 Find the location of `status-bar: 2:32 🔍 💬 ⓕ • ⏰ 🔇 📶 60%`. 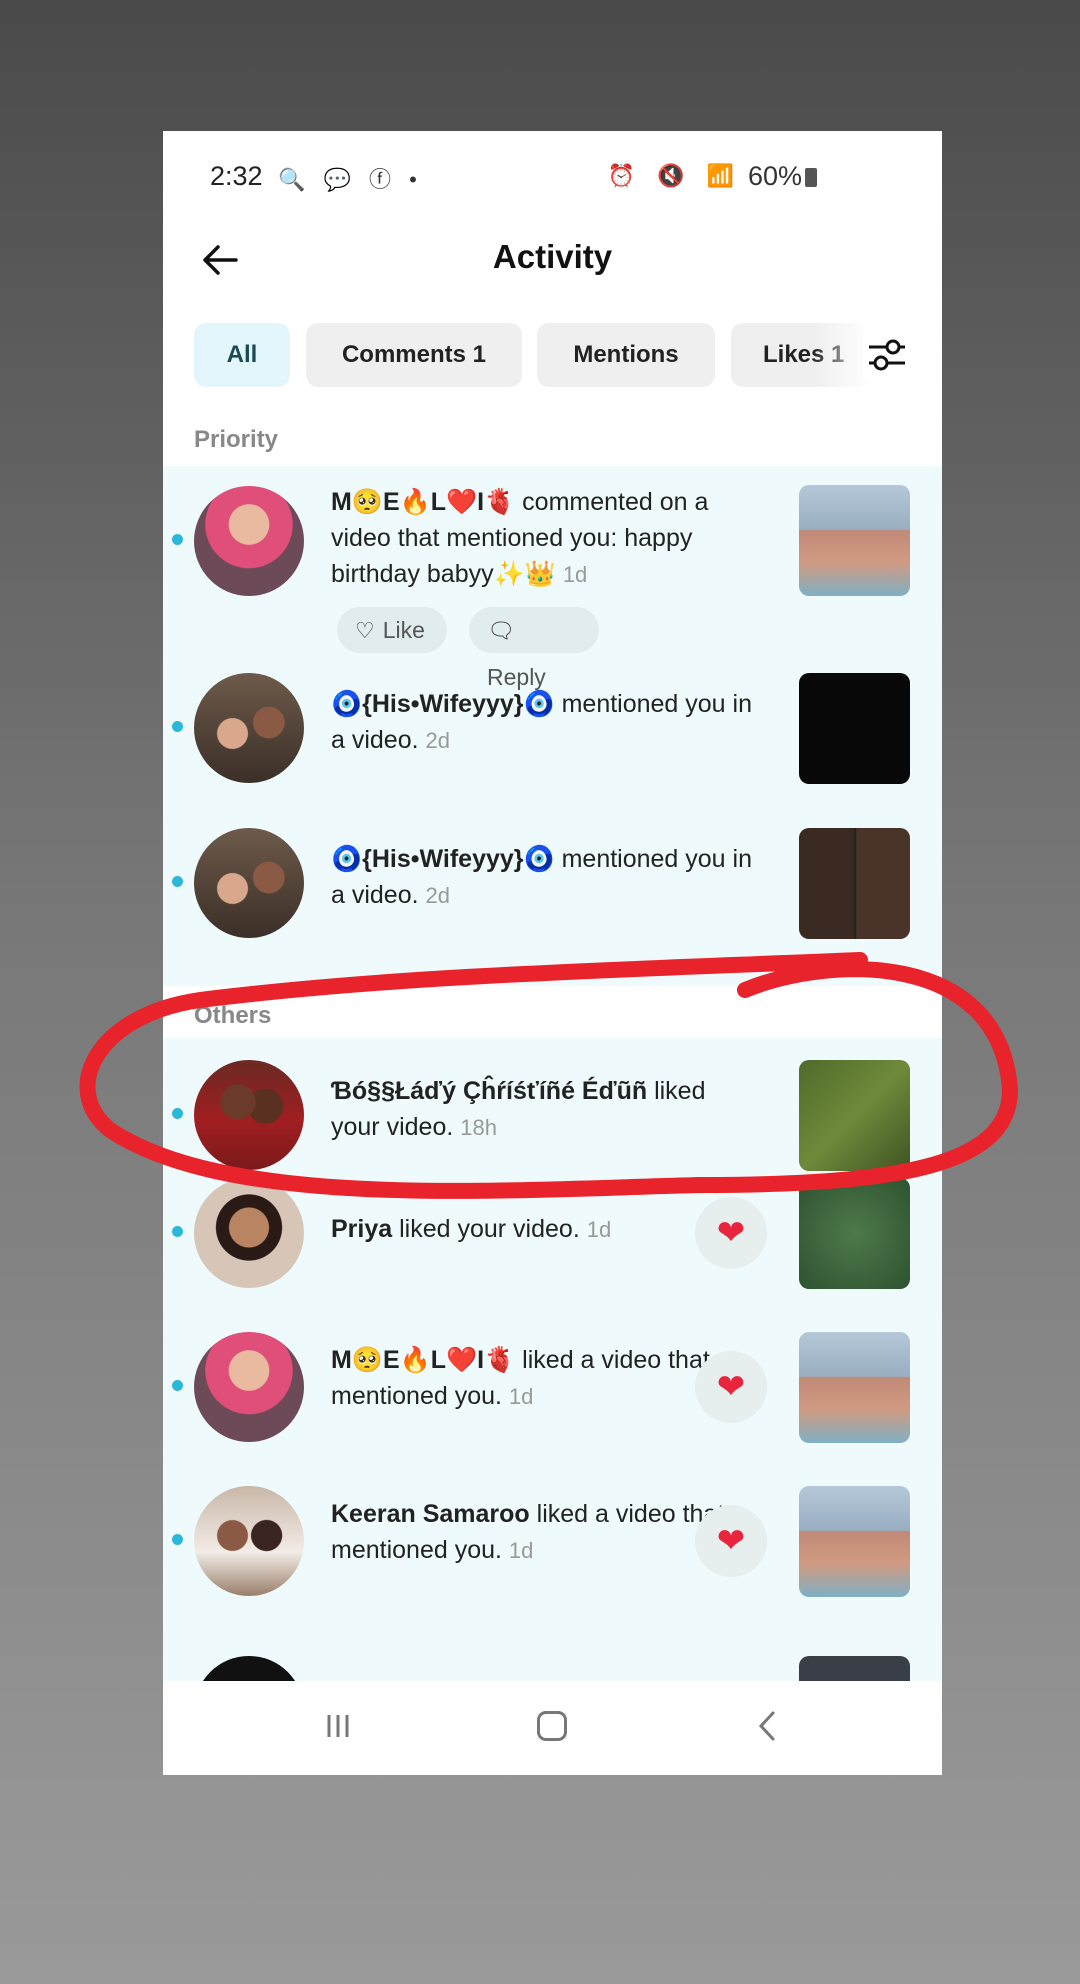

status-bar: 2:32 🔍 💬 ⓕ • ⏰ 🔇 📶 60% is located at coordinates (552, 178).